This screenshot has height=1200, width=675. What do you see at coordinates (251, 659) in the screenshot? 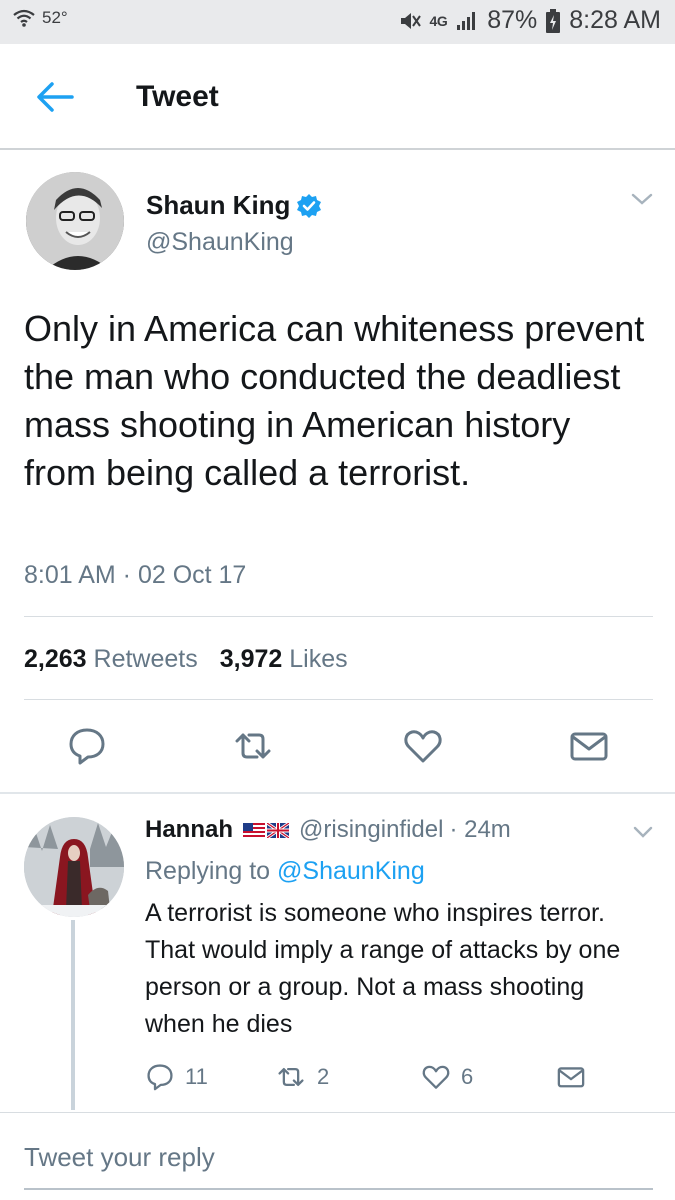
I see `likes-count: 3,972` at bounding box center [251, 659].